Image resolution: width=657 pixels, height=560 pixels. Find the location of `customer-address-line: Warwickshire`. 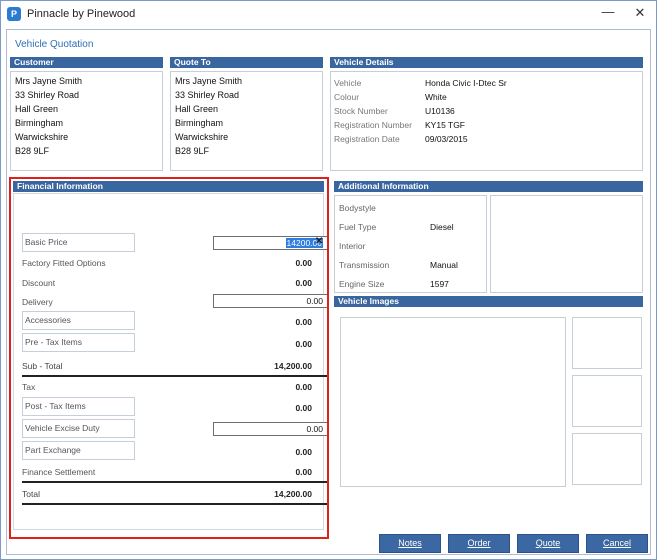

customer-address-line: Warwickshire is located at coordinates (42, 137).